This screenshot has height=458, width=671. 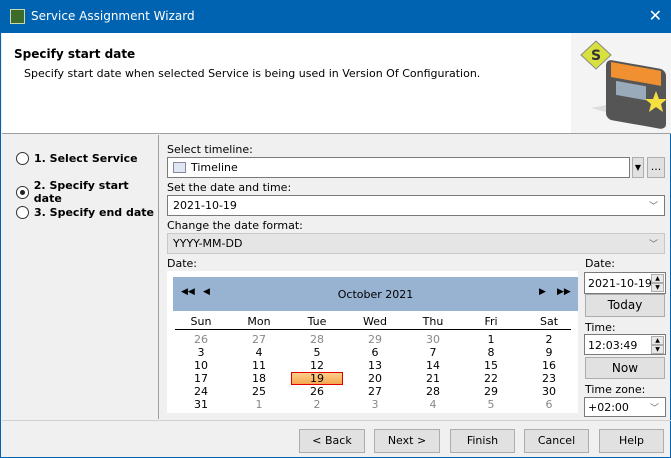 I want to click on date-spinner: 2021-10-19 ▲ ▼, so click(x=625, y=283).